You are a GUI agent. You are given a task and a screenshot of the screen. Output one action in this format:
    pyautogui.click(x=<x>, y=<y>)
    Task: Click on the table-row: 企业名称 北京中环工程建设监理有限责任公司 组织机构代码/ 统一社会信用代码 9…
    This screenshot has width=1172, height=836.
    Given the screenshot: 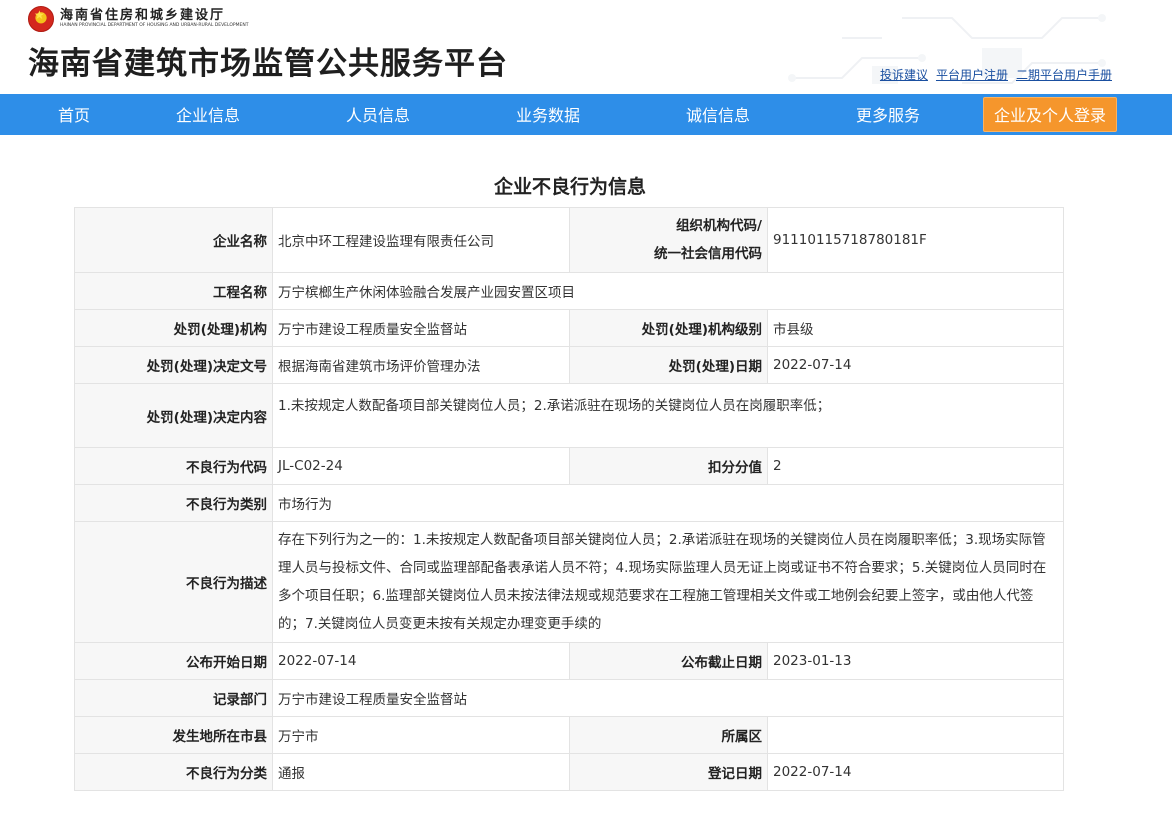 What is the action you would take?
    pyautogui.click(x=569, y=240)
    